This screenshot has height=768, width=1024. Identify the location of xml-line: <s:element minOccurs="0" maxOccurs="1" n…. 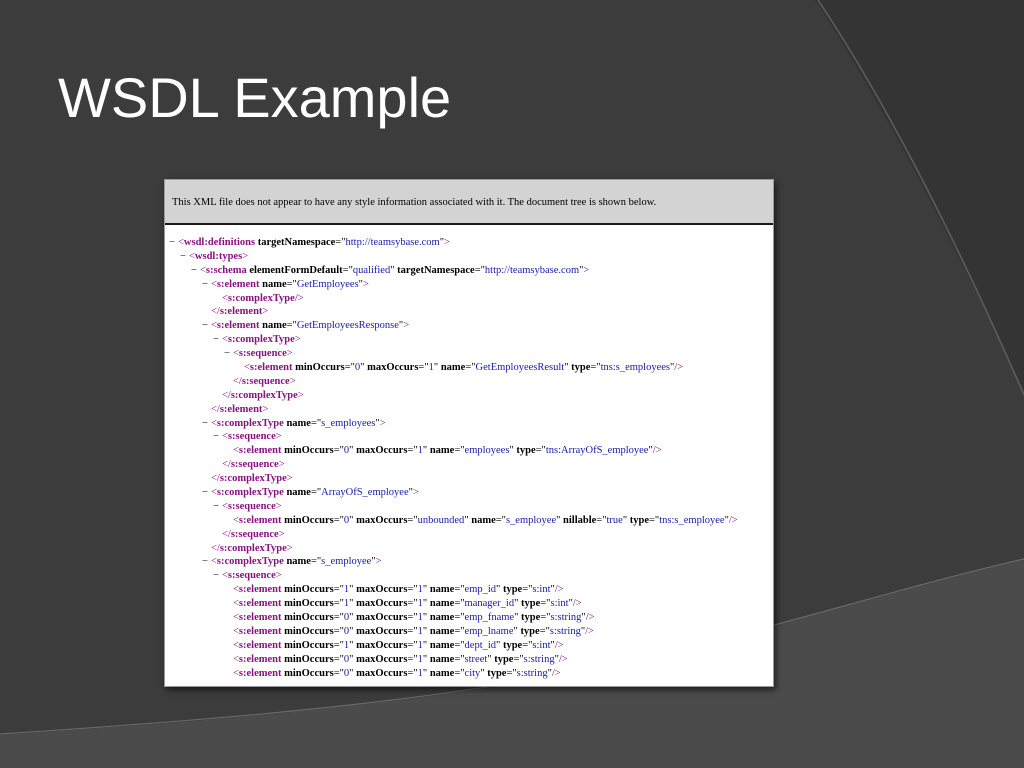
(469, 674).